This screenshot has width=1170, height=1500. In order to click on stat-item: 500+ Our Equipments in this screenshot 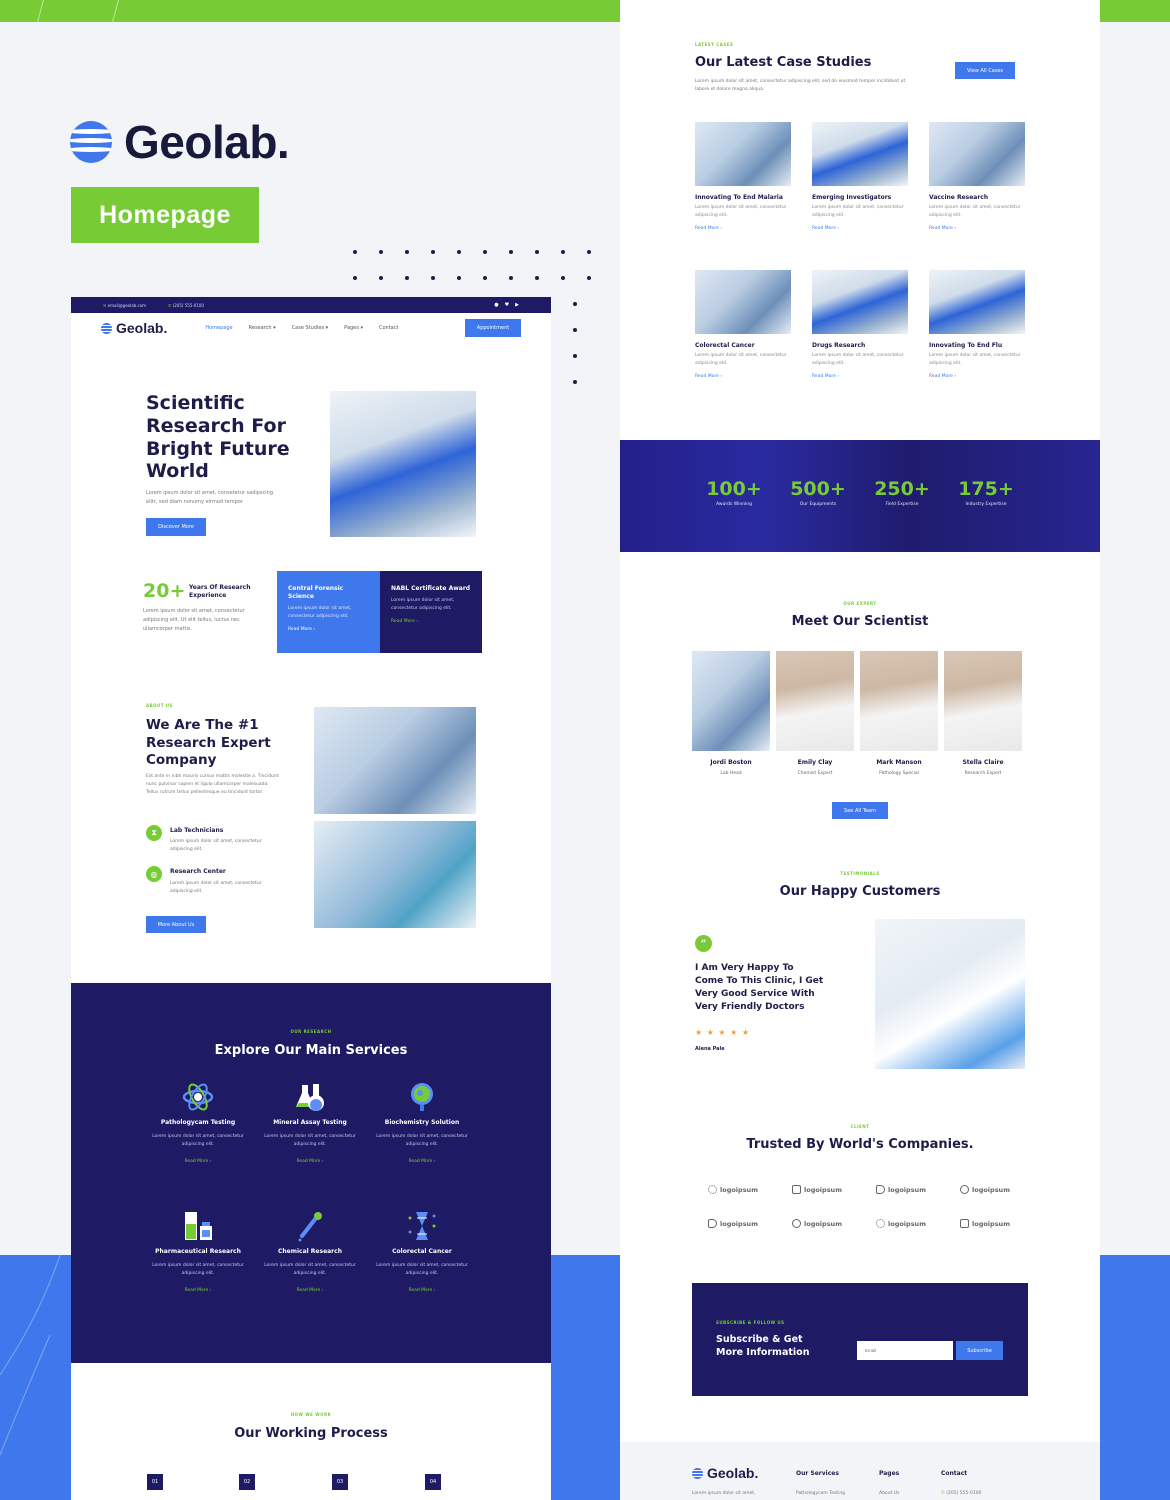, I will do `click(818, 492)`.